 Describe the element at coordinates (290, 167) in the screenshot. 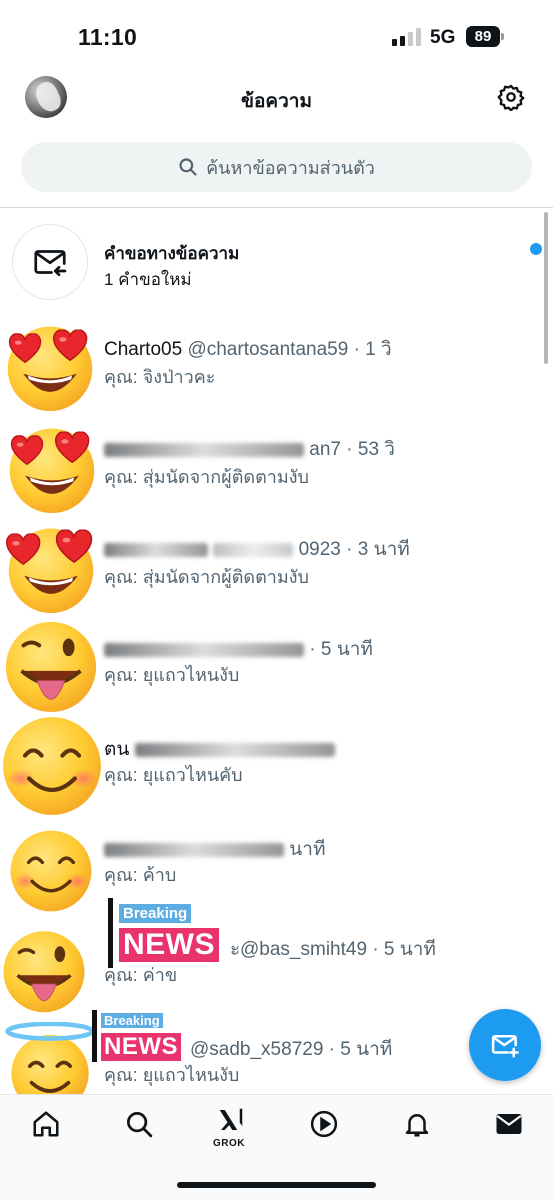

I see `search-placeholder: ค้นหาข้อความส่วนตัว` at that location.